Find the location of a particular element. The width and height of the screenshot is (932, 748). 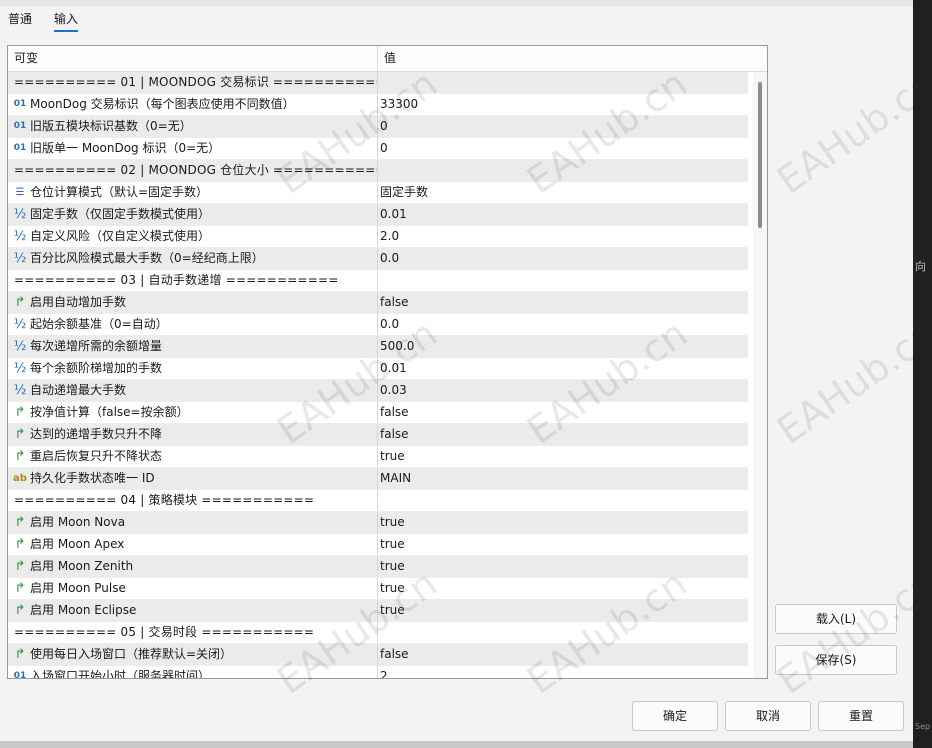

parameter-value-cell: 0.03 is located at coordinates (560, 390).